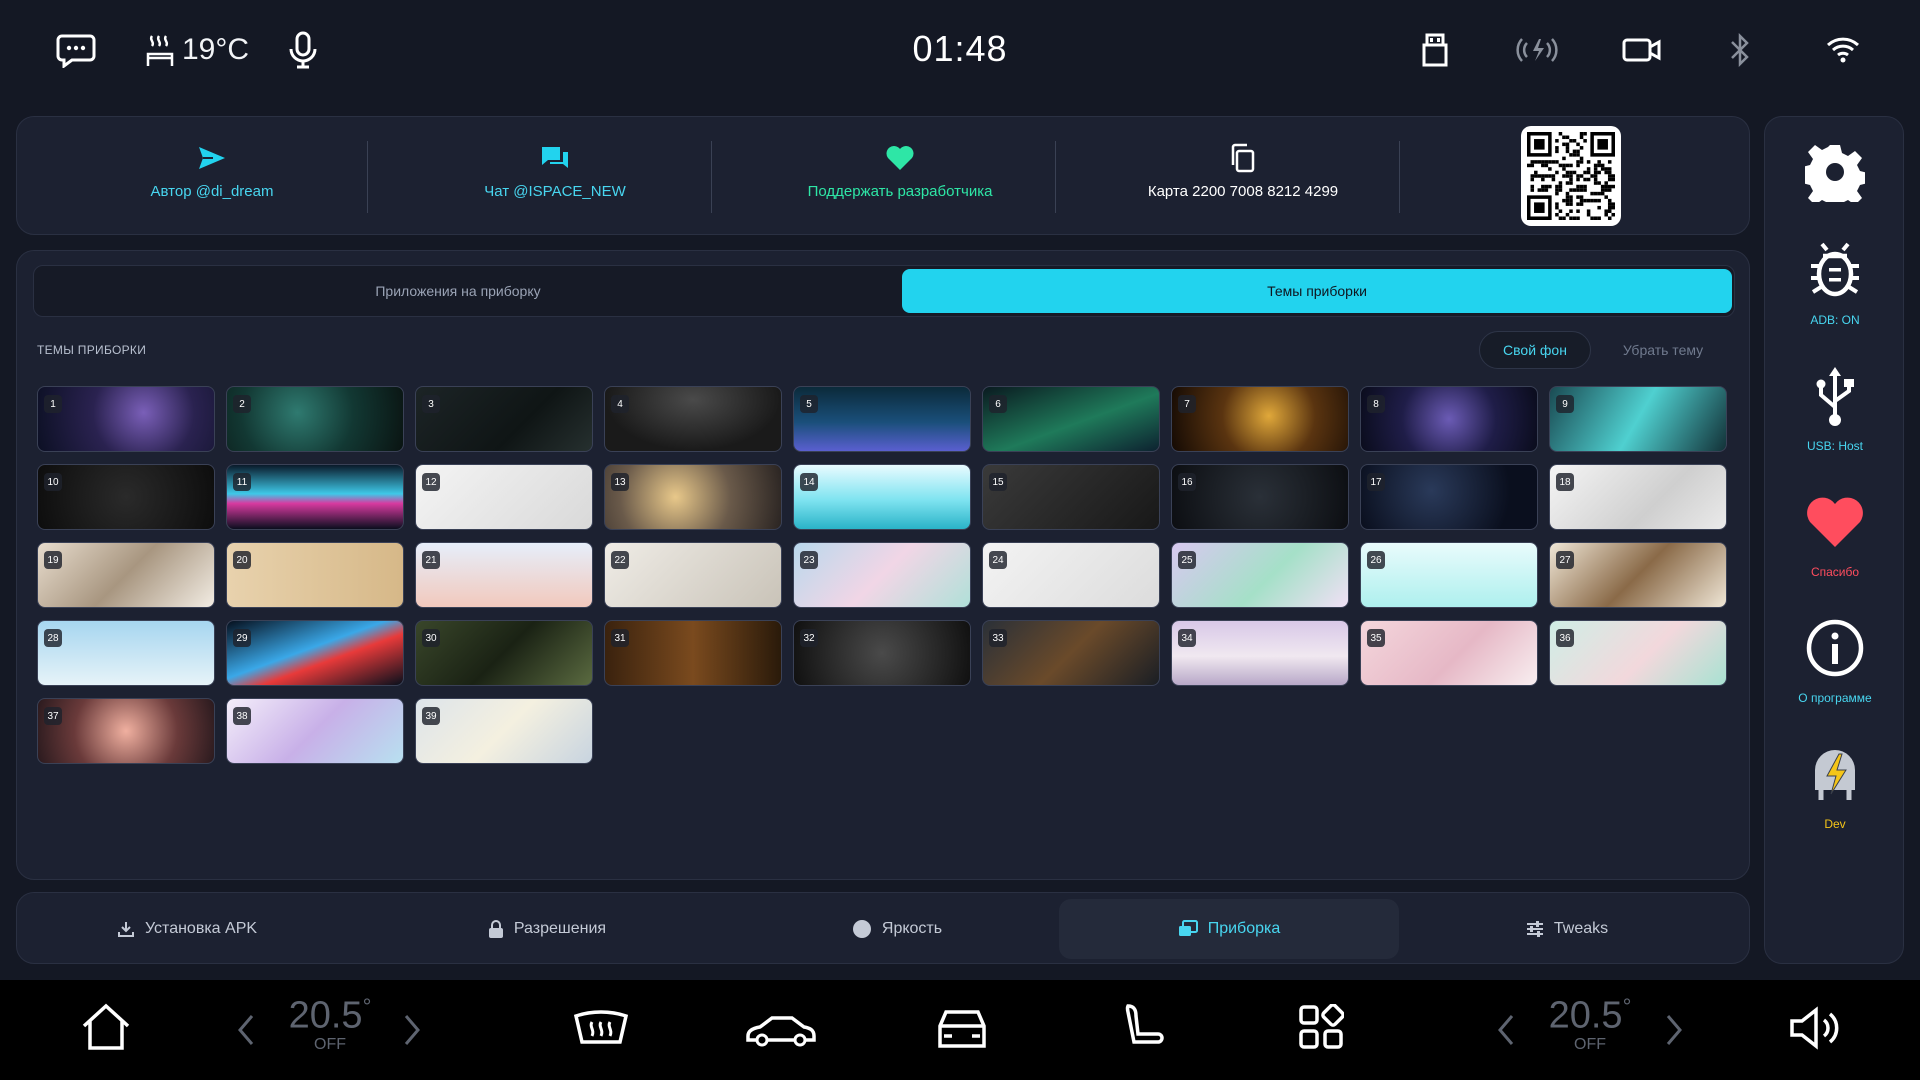  Describe the element at coordinates (187, 929) in the screenshot. I see `nav-install-apk: Установка APK` at that location.